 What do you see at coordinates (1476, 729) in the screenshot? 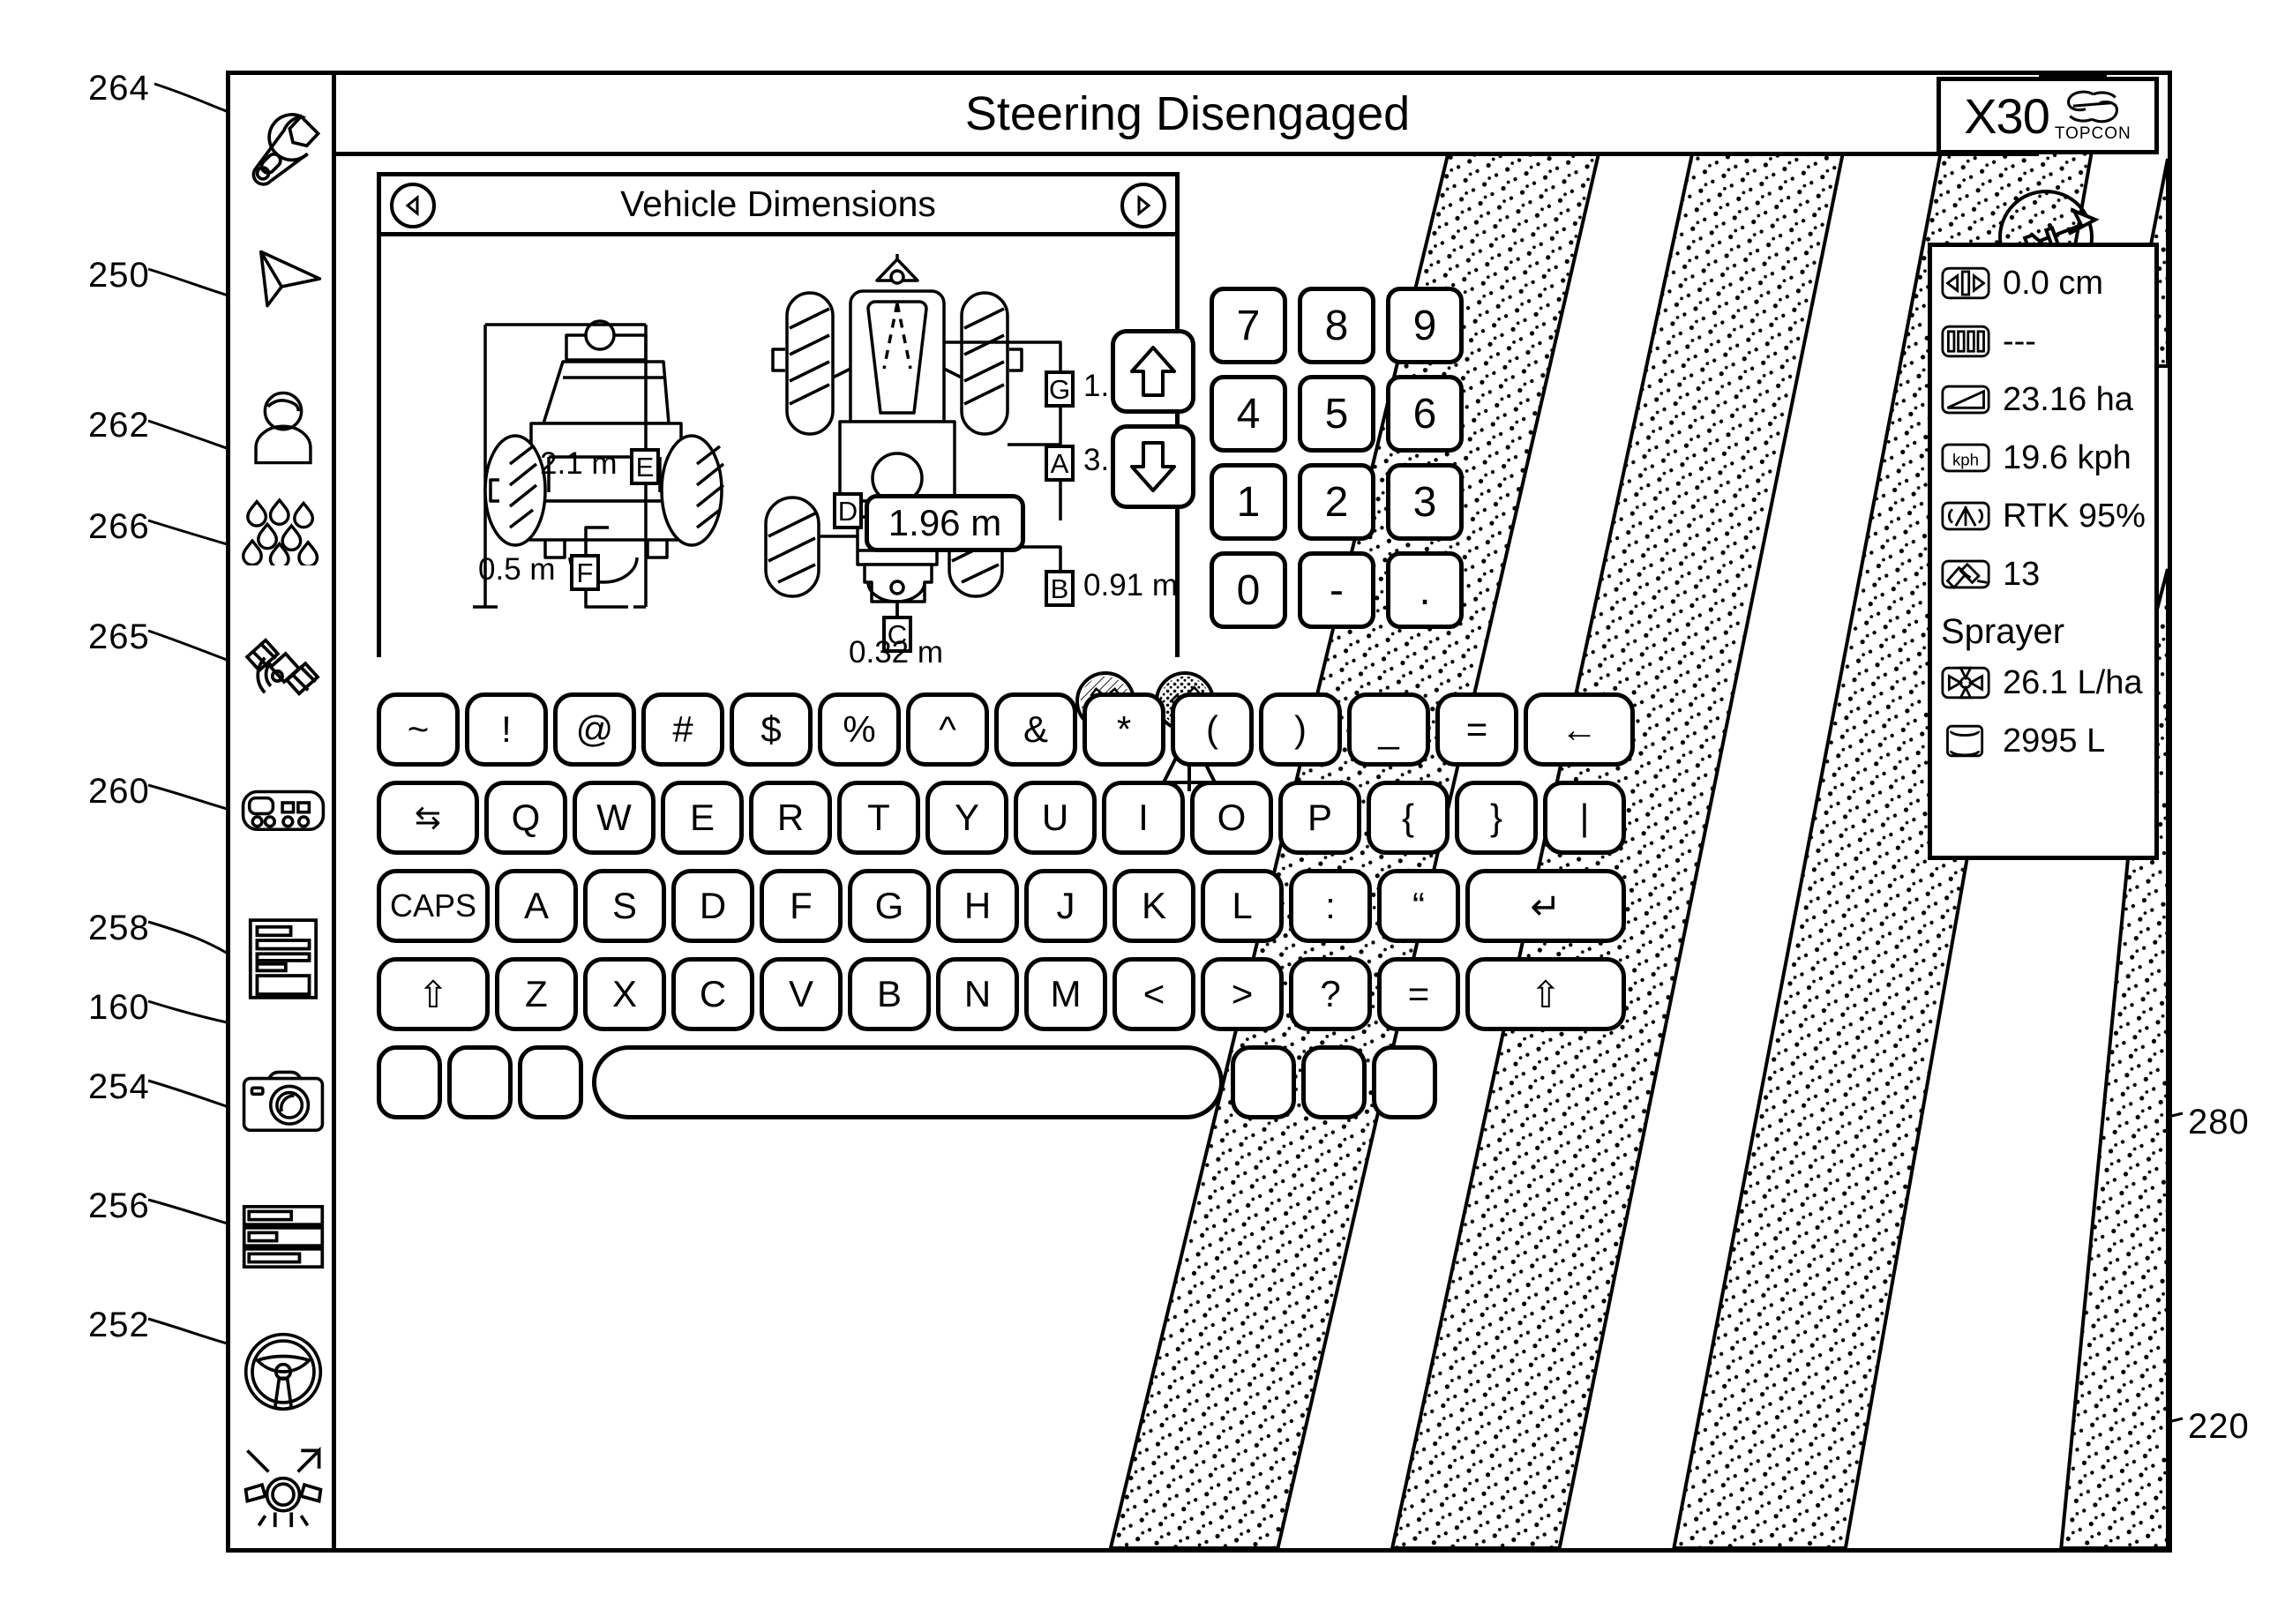
I see `key-equals-top: =` at bounding box center [1476, 729].